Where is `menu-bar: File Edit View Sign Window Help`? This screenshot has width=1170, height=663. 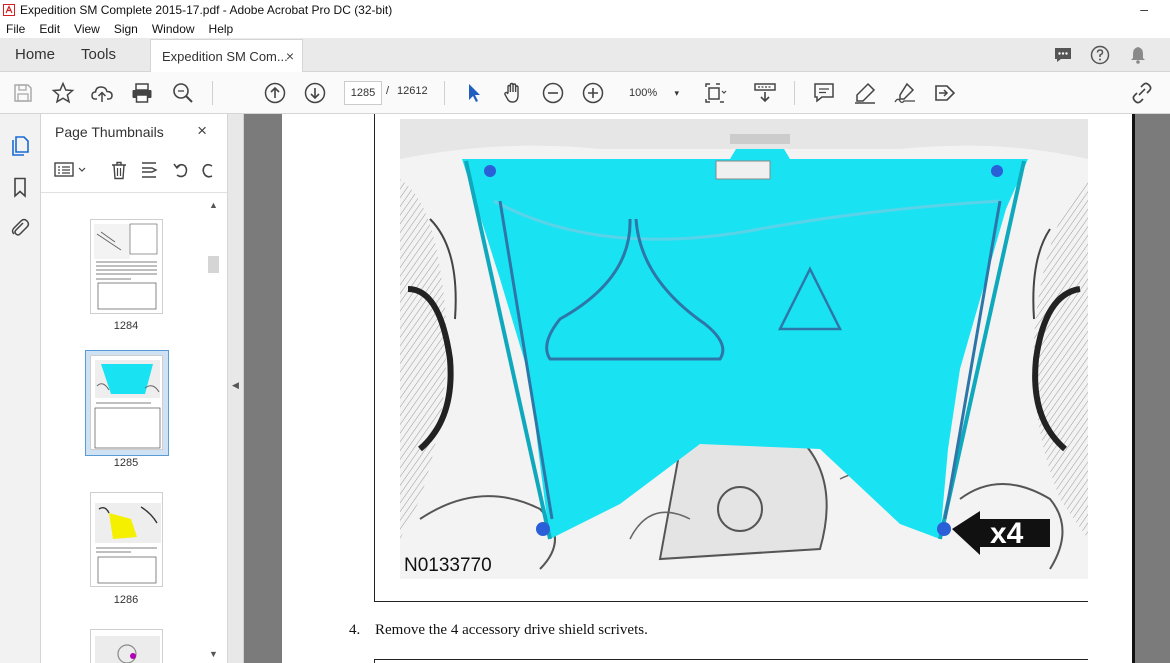 menu-bar: File Edit View Sign Window Help is located at coordinates (585, 28).